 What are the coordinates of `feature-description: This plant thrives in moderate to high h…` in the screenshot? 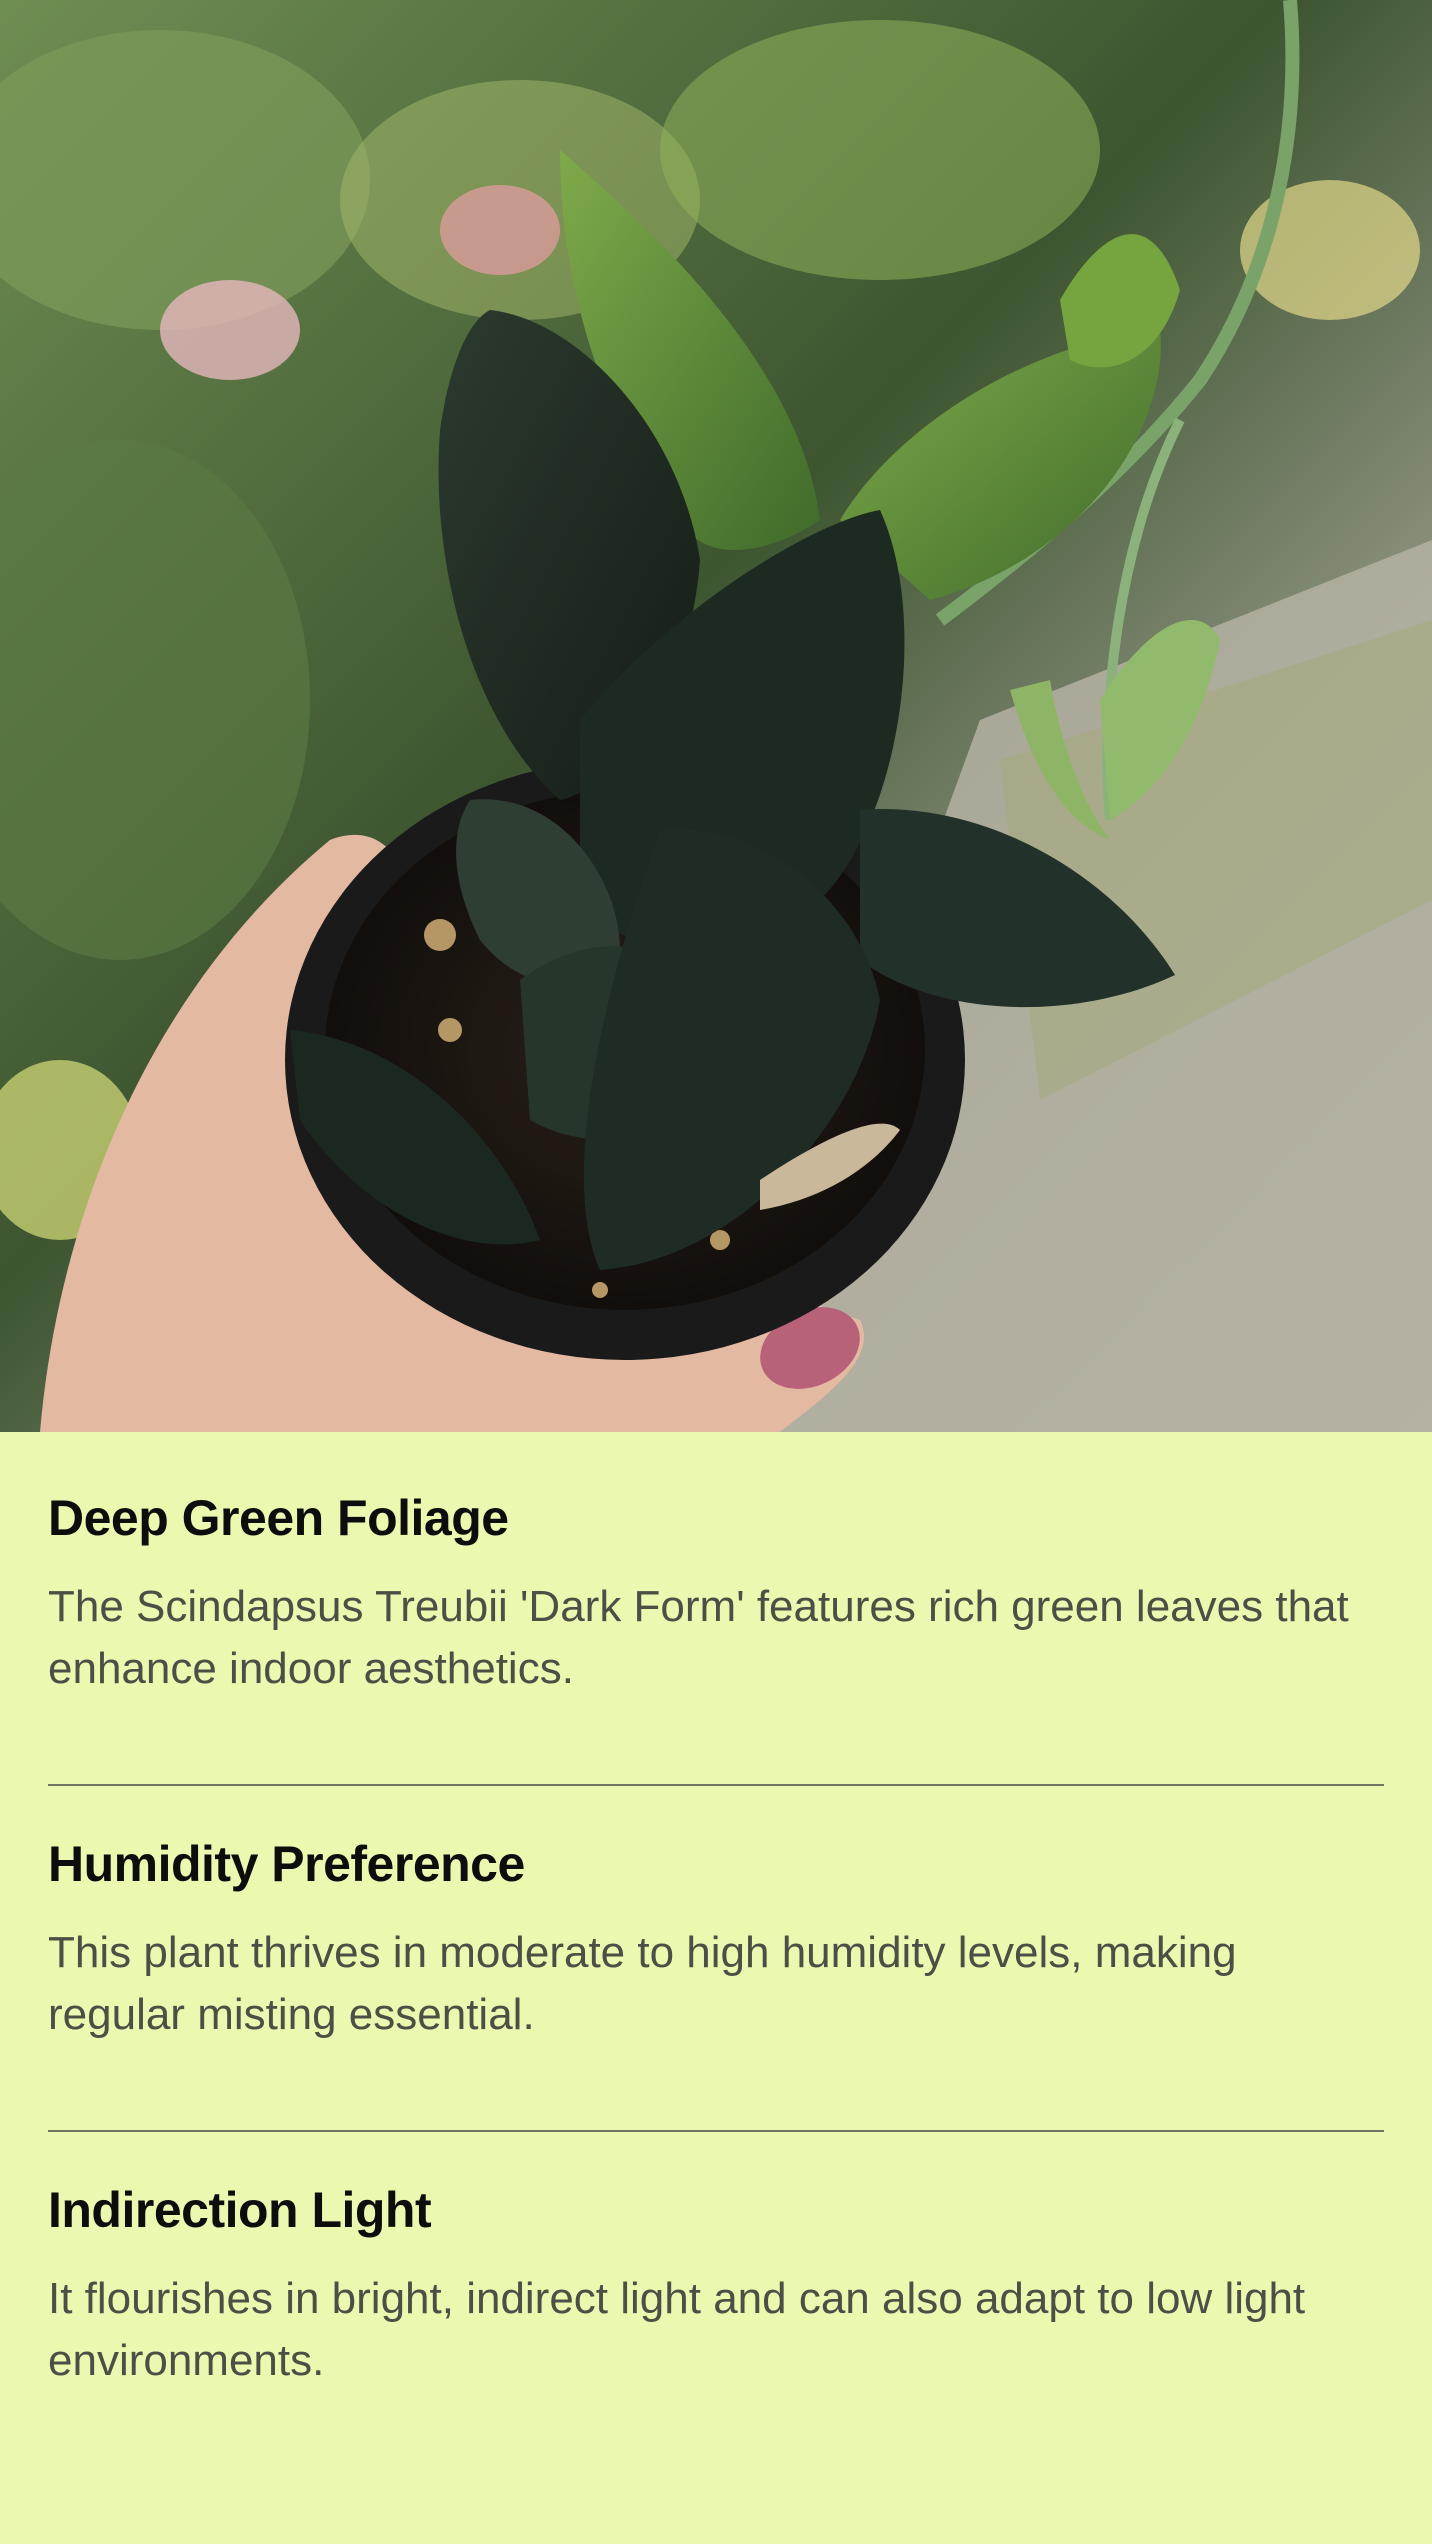 It's located at (642, 1983).